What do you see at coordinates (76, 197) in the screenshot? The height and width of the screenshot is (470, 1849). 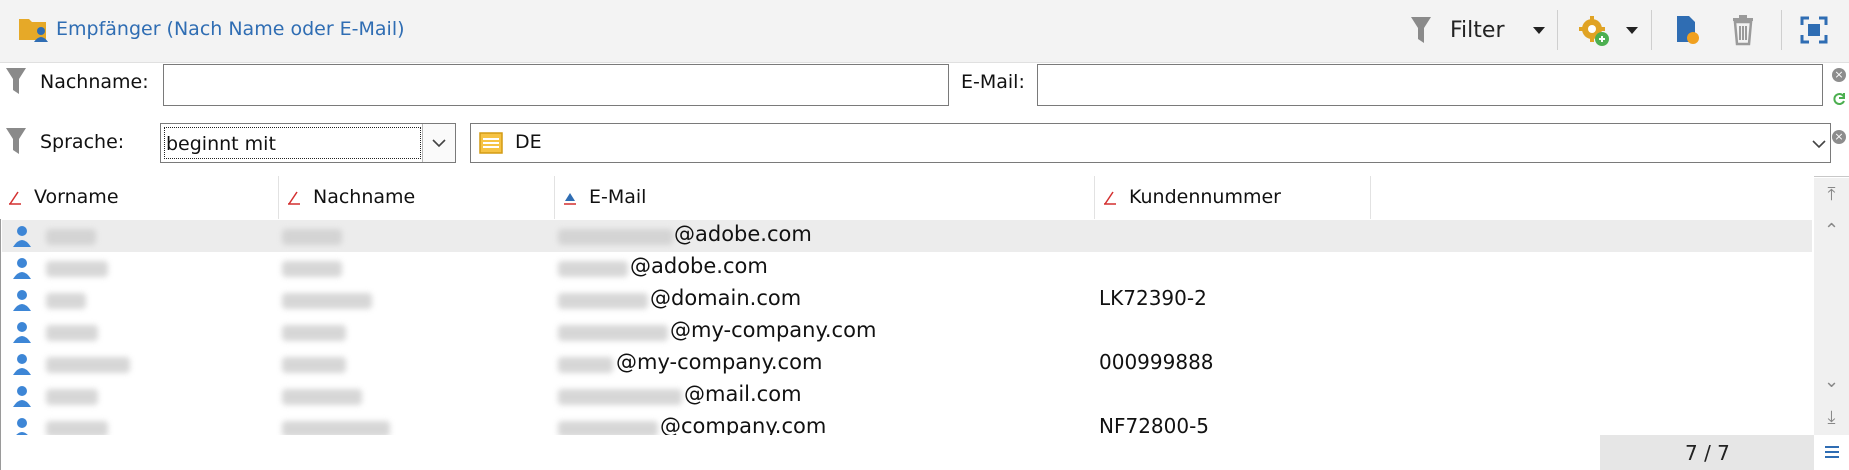 I see `column-label: Vorname` at bounding box center [76, 197].